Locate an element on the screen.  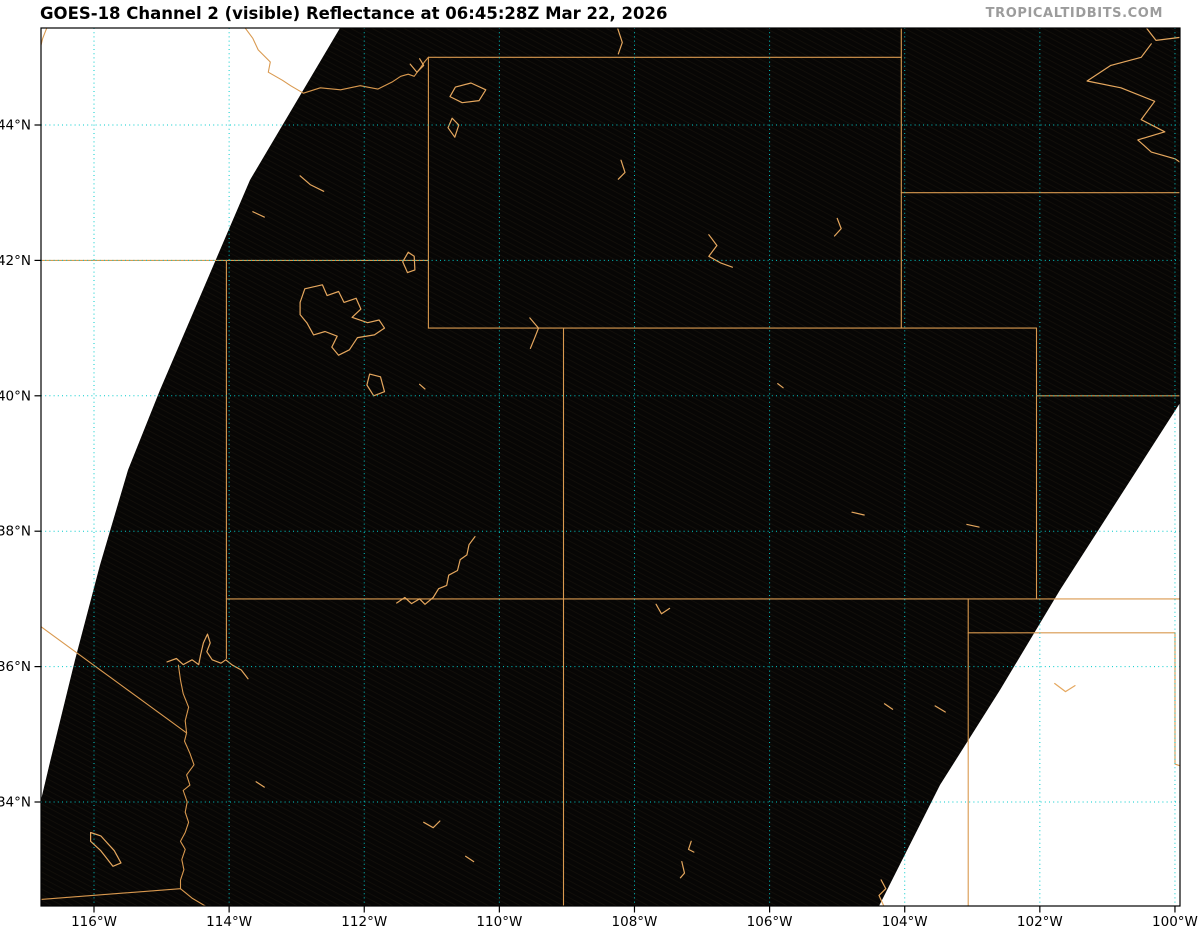
lon-tick-label: 106°W is located at coordinates (770, 921).